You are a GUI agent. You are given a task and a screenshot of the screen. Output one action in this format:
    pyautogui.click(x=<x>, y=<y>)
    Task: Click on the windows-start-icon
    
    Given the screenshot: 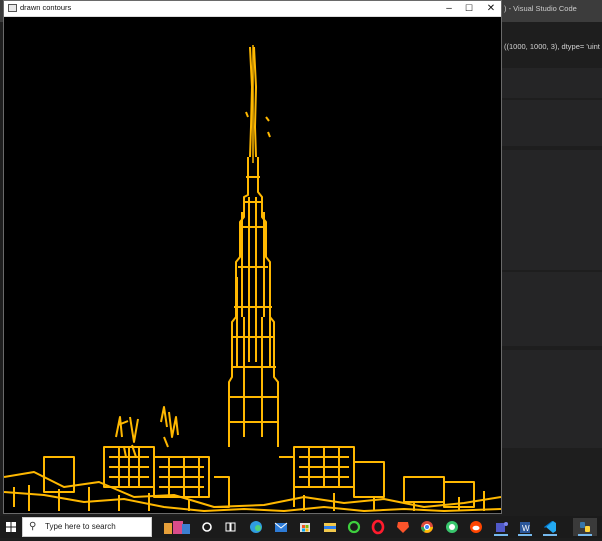 What is the action you would take?
    pyautogui.click(x=11, y=527)
    